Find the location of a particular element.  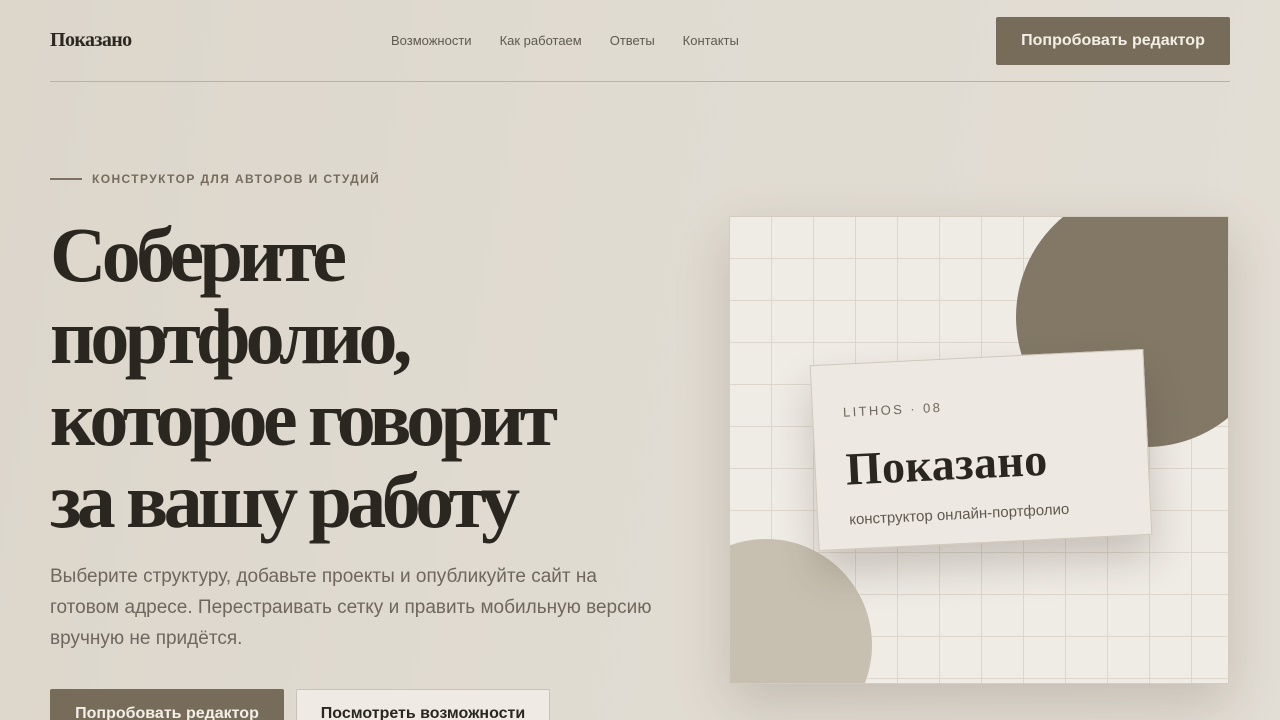

decorative-circle-small is located at coordinates (801, 611).